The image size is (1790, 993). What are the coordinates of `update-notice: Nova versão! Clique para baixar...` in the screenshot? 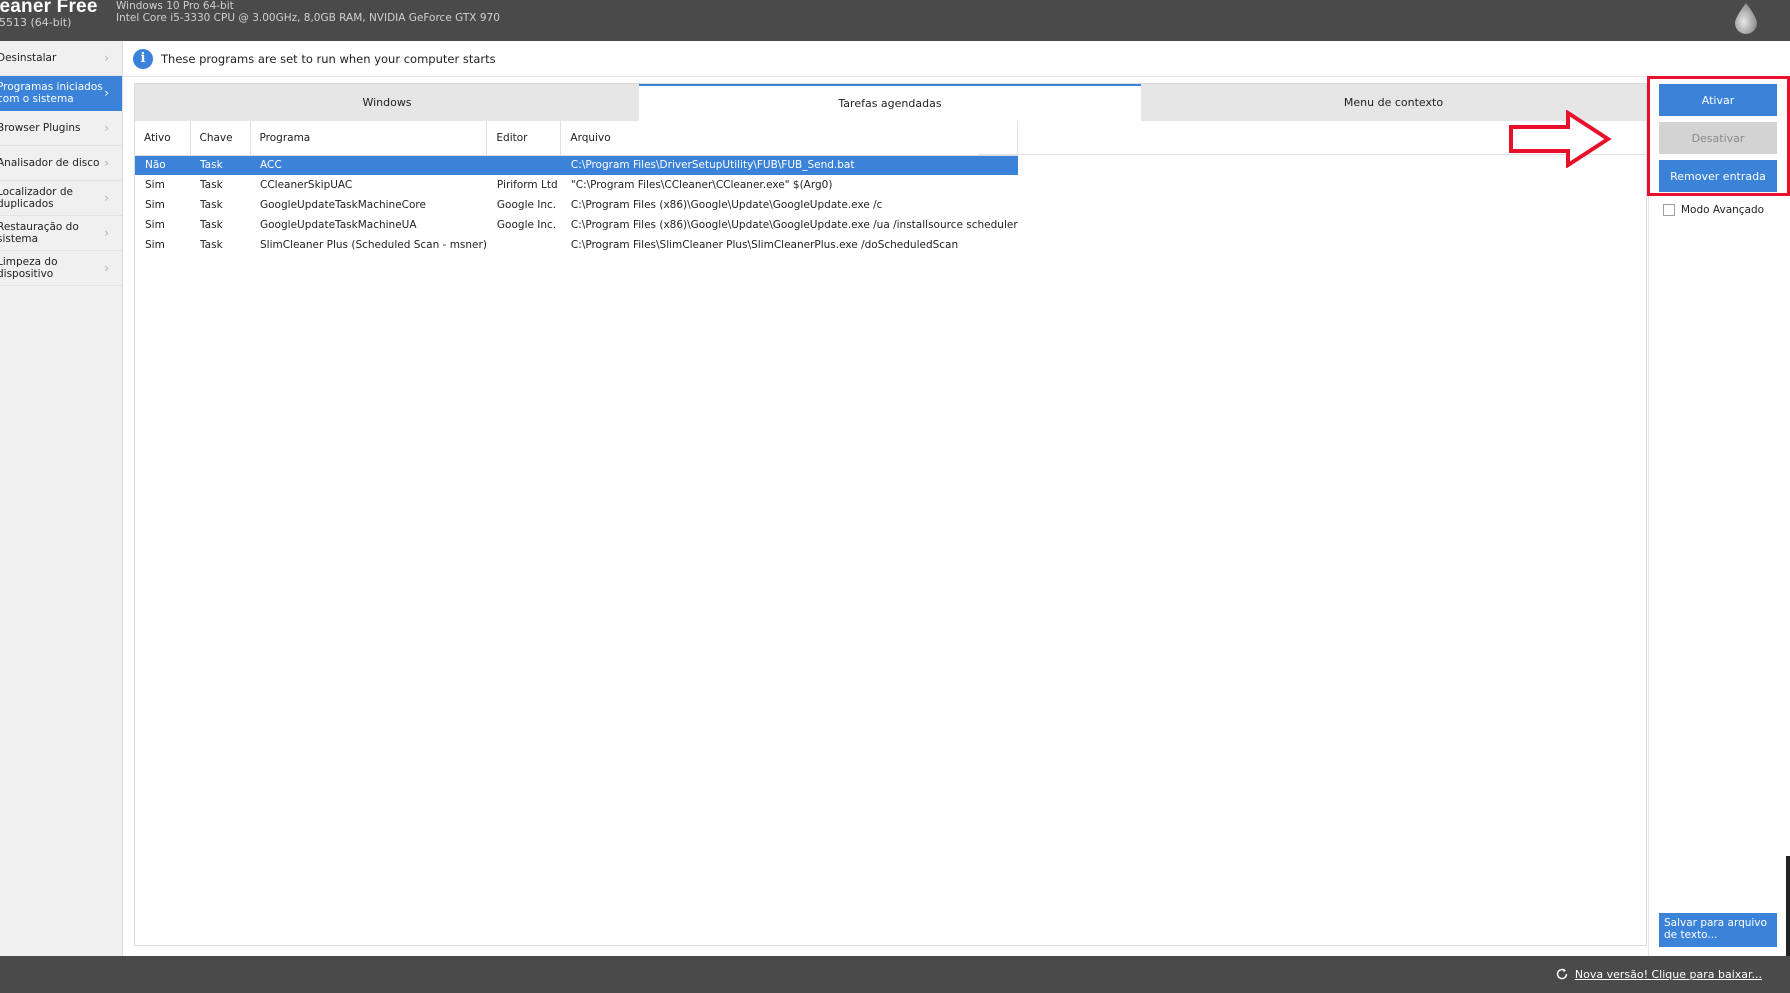 It's located at (1658, 974).